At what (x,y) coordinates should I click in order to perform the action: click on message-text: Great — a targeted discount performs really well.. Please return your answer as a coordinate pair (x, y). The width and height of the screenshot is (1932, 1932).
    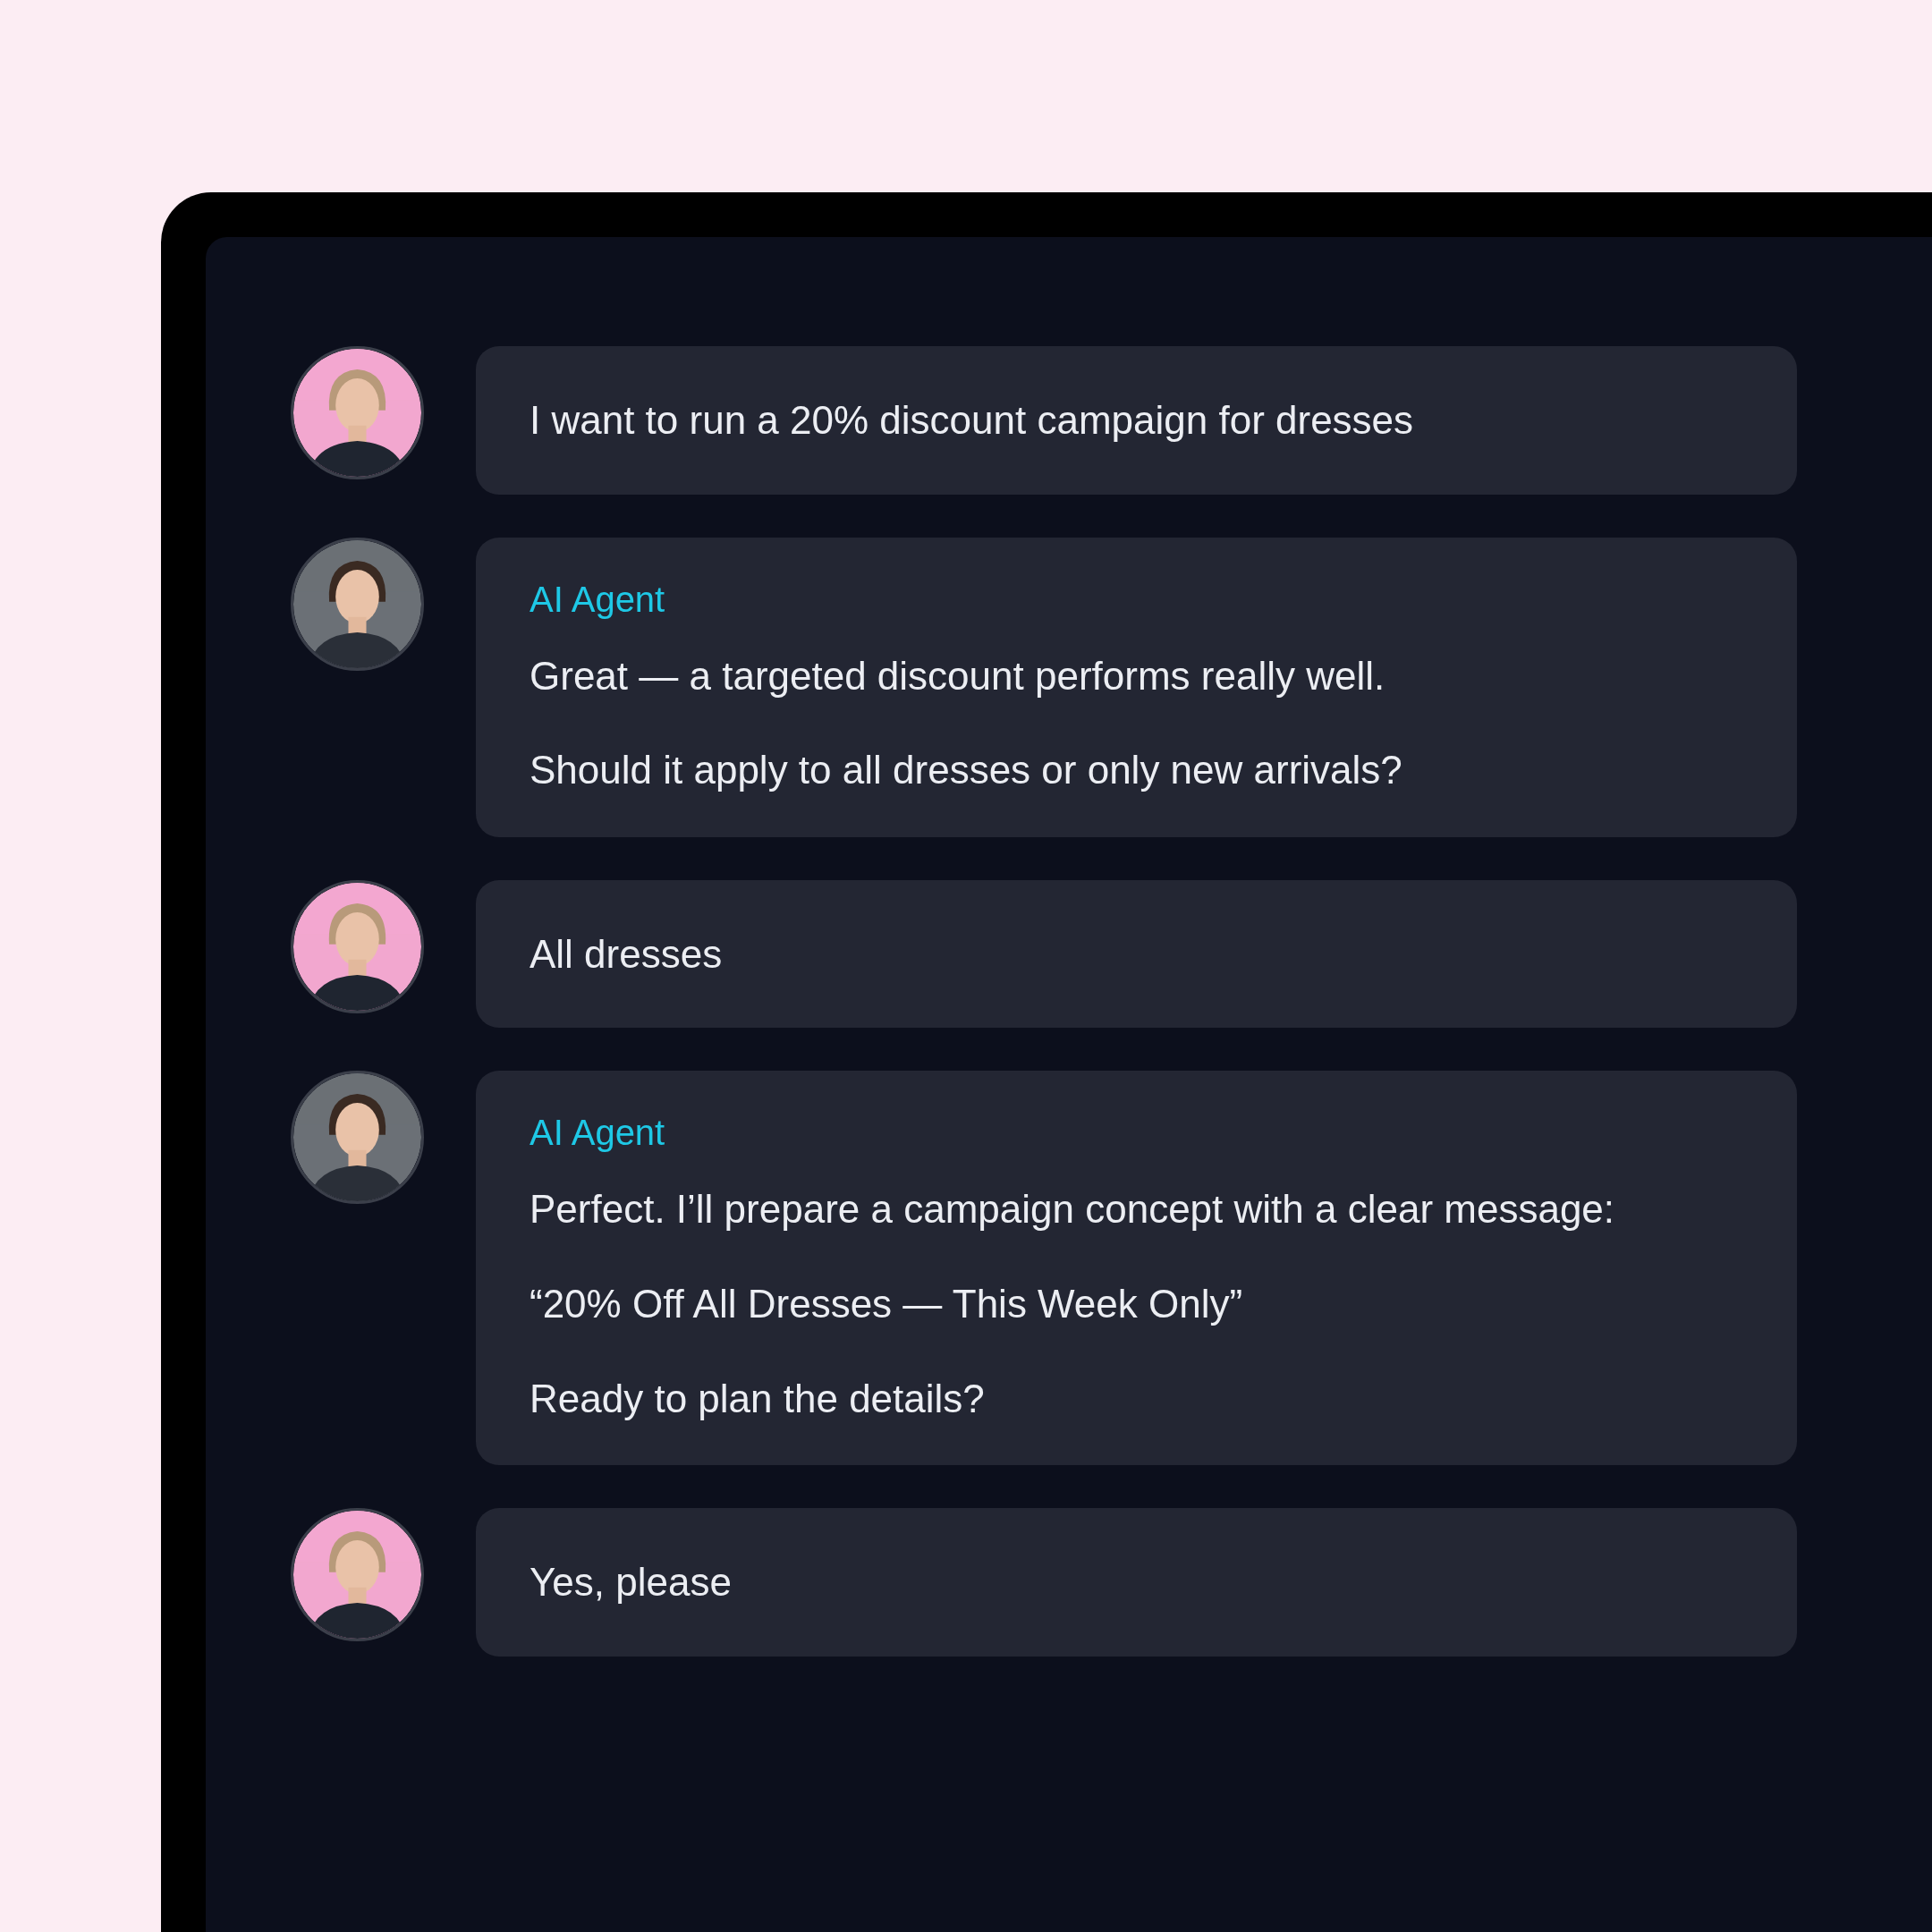
    Looking at the image, I should click on (958, 675).